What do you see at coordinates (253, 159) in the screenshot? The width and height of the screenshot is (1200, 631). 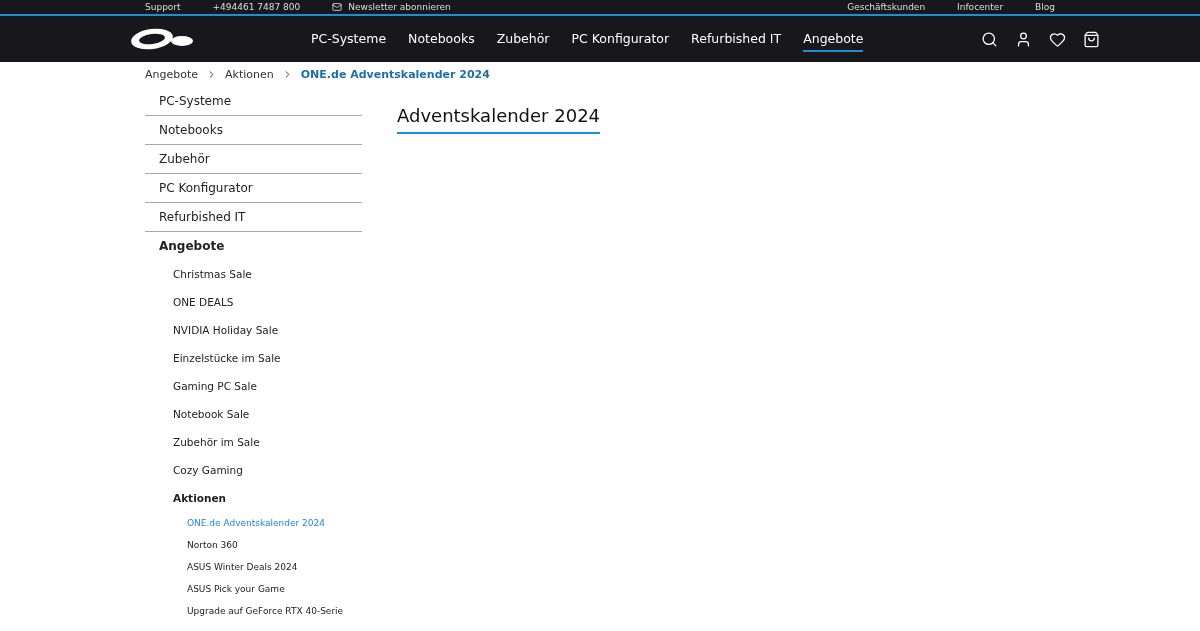 I see `sidebar-item: Zubehör` at bounding box center [253, 159].